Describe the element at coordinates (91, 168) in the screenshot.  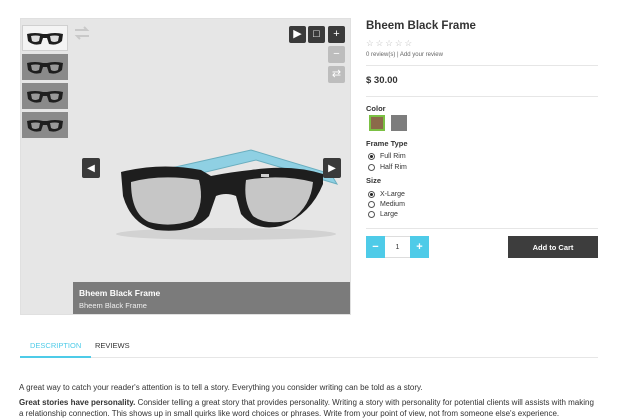
I see `prev-image-button: ◀` at that location.